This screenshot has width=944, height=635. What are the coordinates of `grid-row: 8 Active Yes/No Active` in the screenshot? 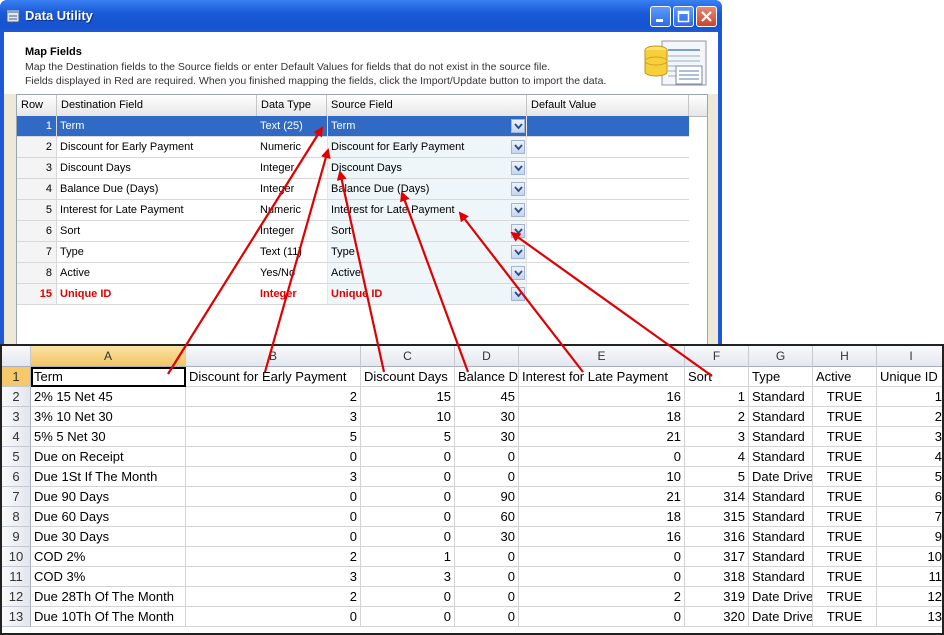 It's located at (353, 273).